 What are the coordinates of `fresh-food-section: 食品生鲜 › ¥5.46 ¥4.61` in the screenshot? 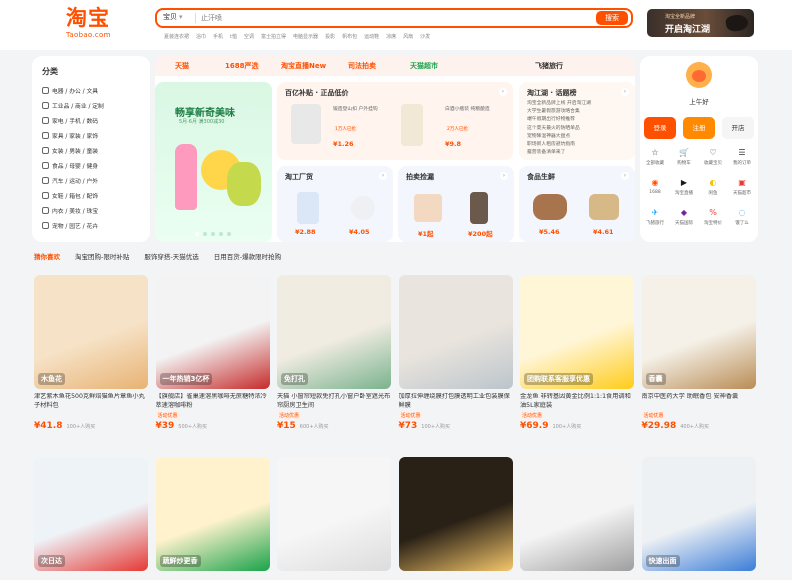 It's located at (577, 204).